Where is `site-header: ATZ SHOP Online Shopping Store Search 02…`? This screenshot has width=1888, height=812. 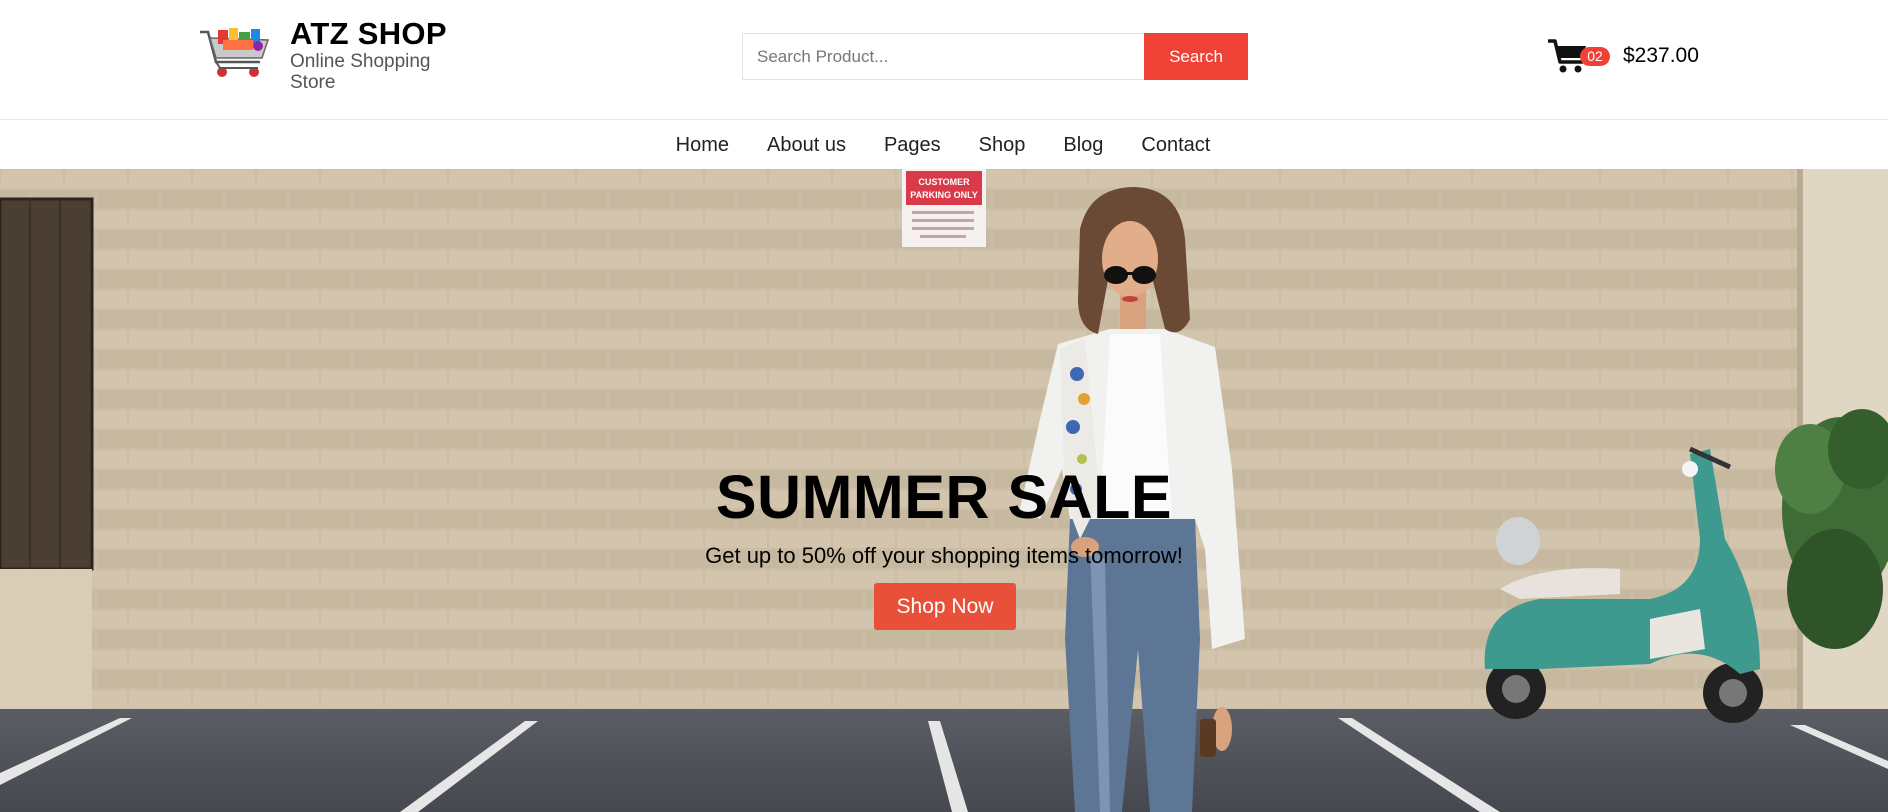 site-header: ATZ SHOP Online Shopping Store Search 02… is located at coordinates (944, 60).